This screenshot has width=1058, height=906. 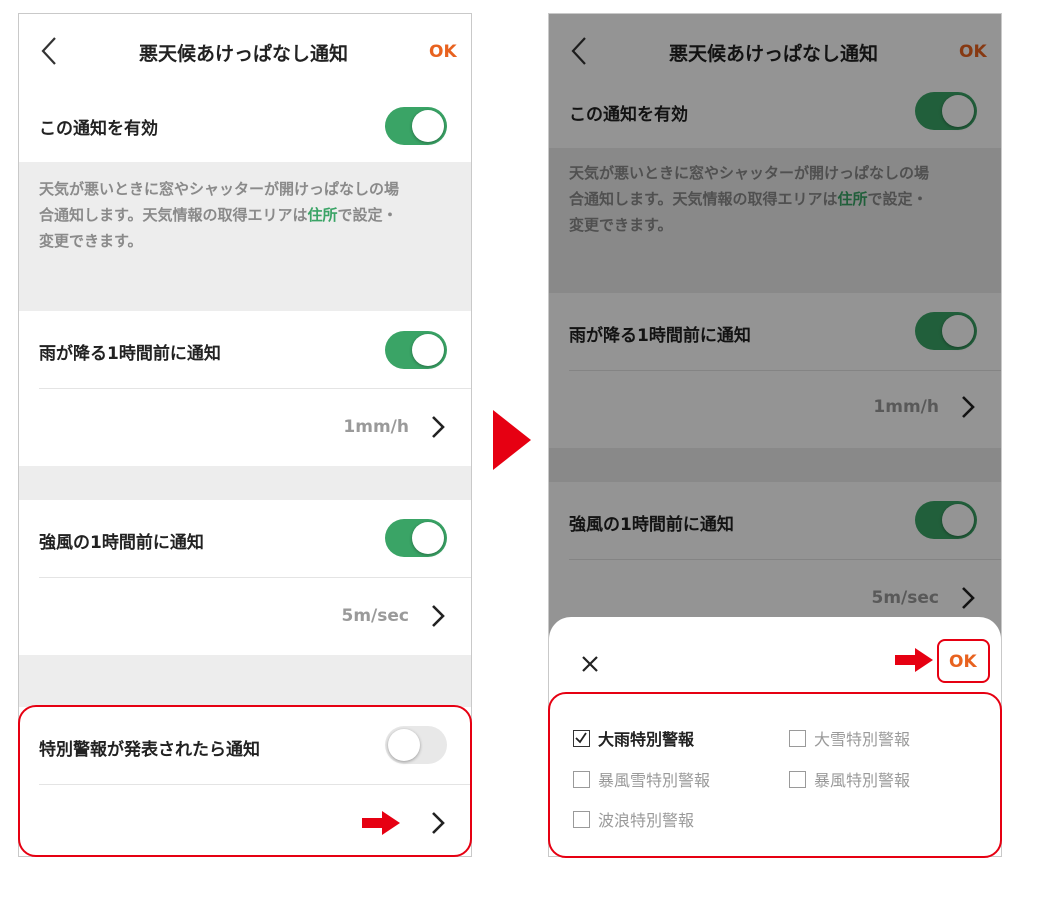 I want to click on address-link: 住所, so click(x=323, y=215).